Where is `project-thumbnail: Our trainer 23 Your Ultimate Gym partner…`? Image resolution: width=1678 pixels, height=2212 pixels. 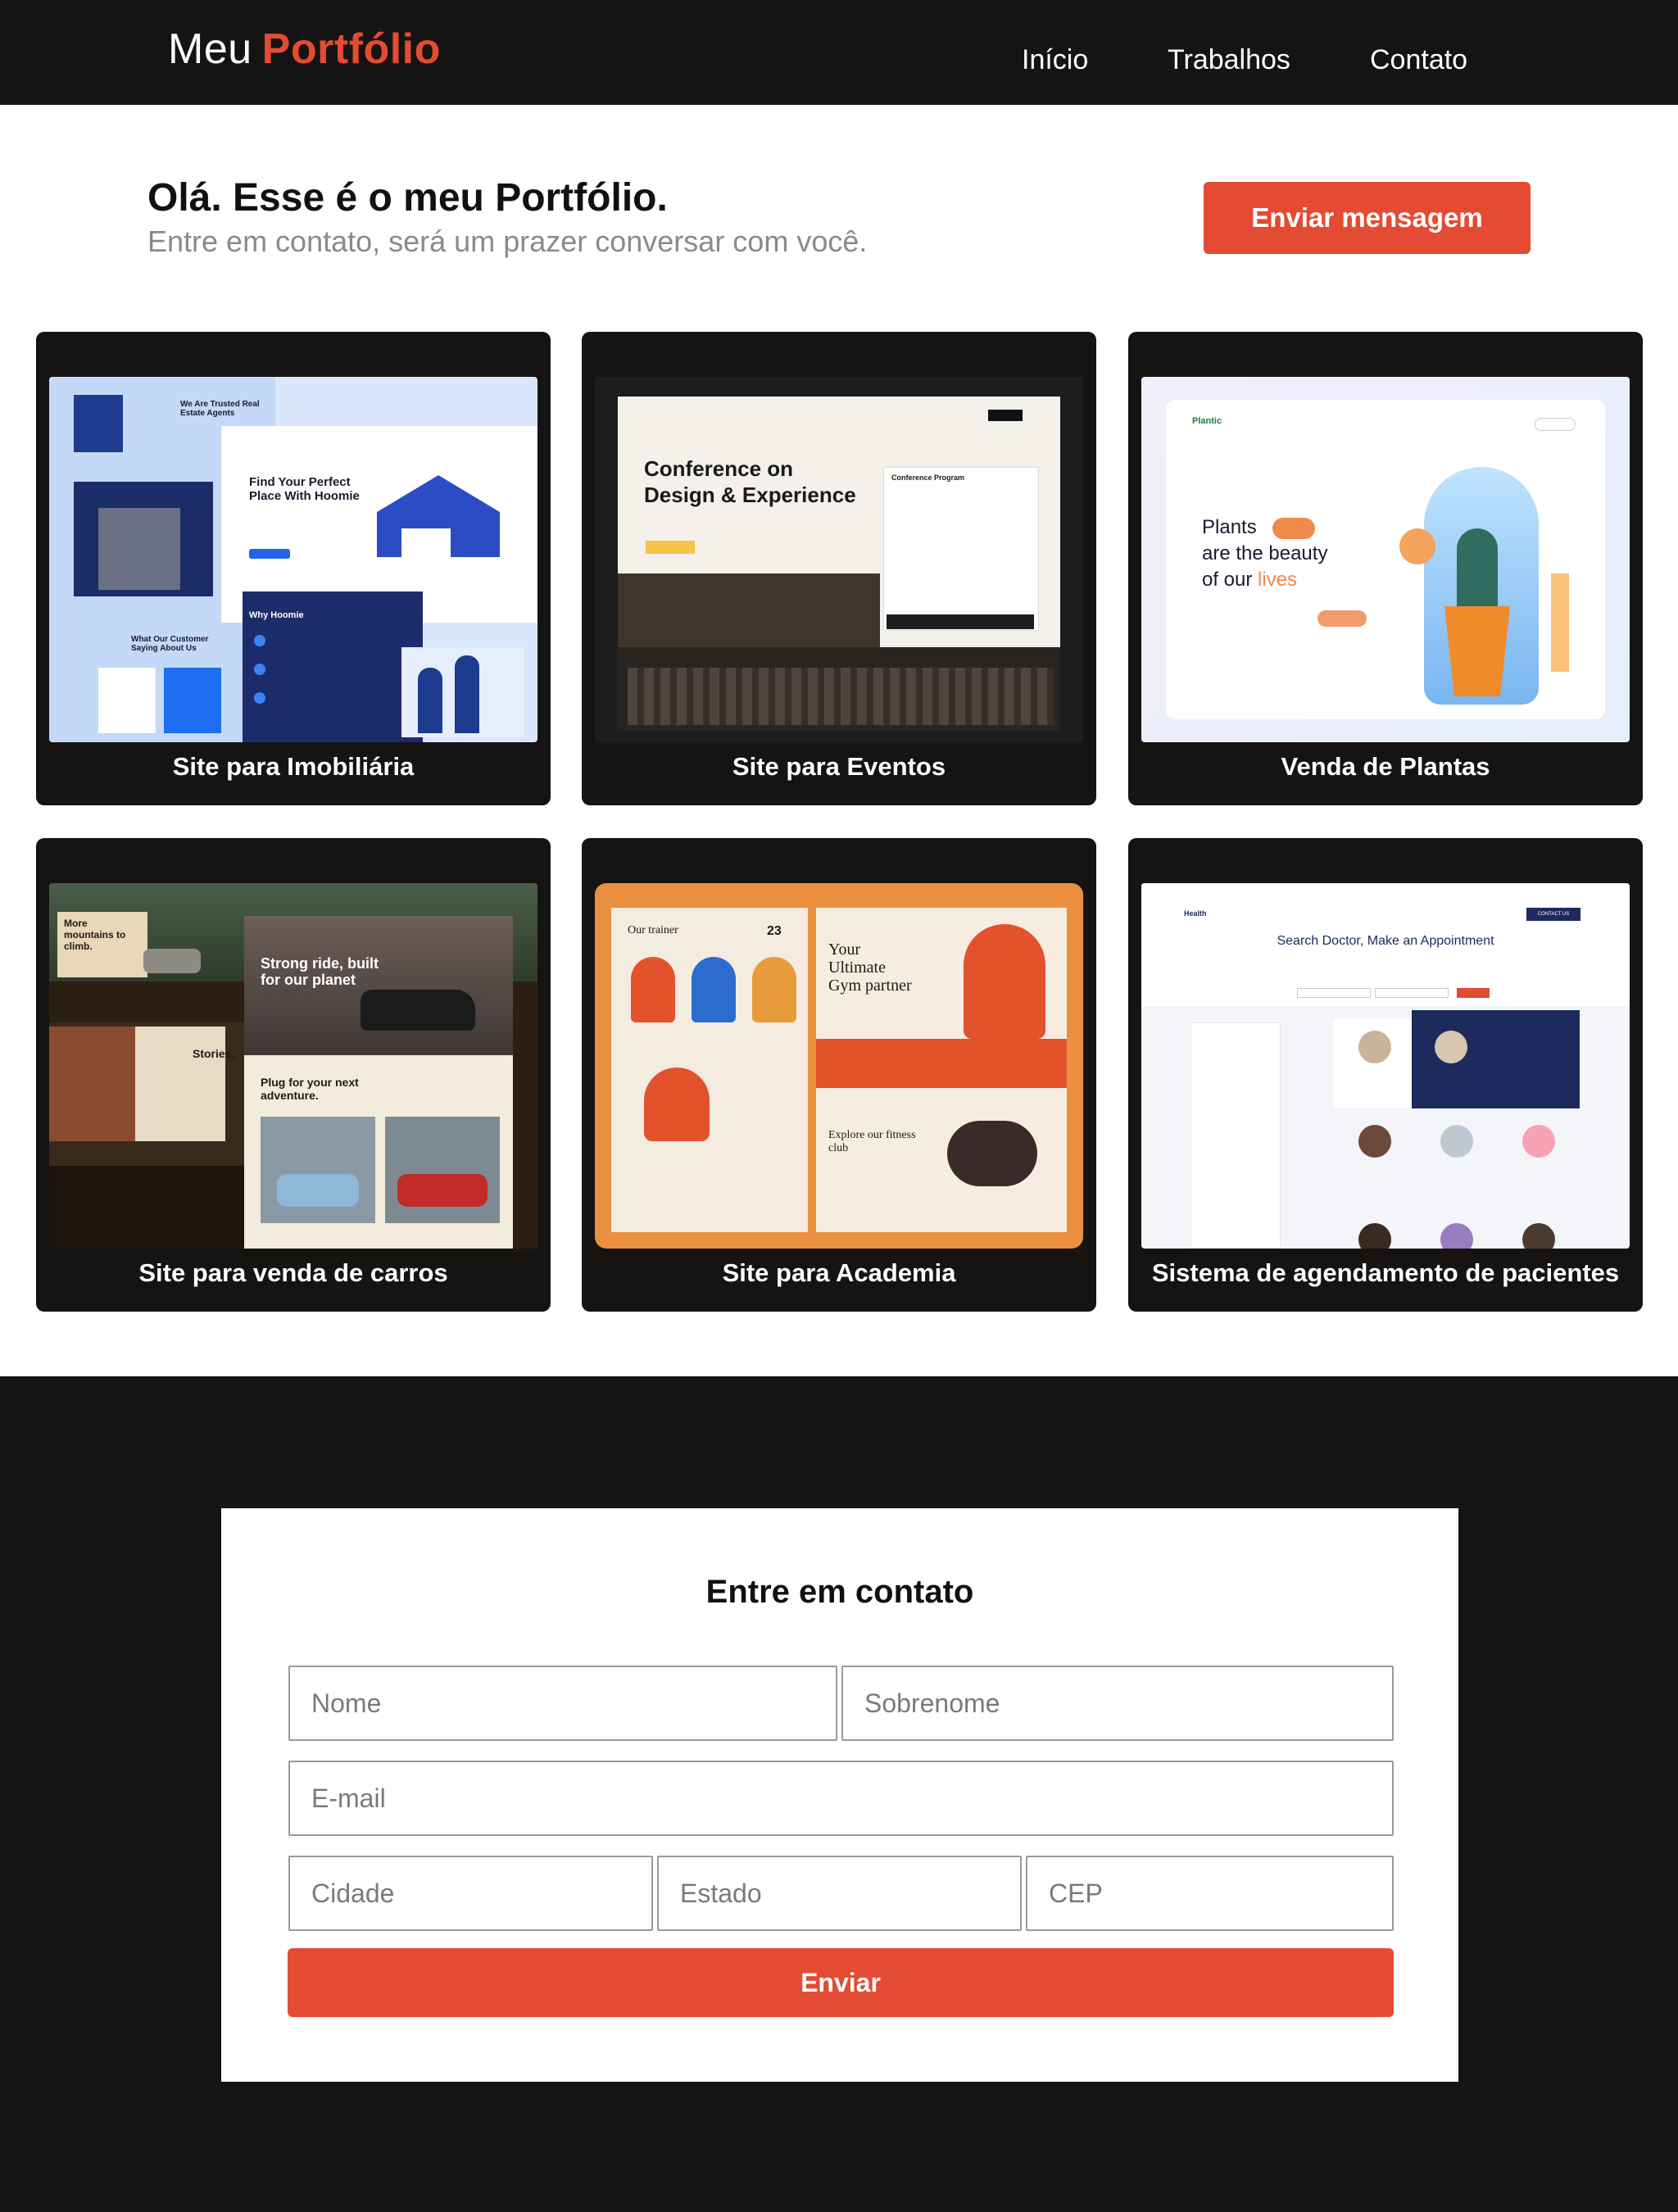
project-thumbnail: Our trainer 23 Your Ultimate Gym partner… is located at coordinates (839, 1066).